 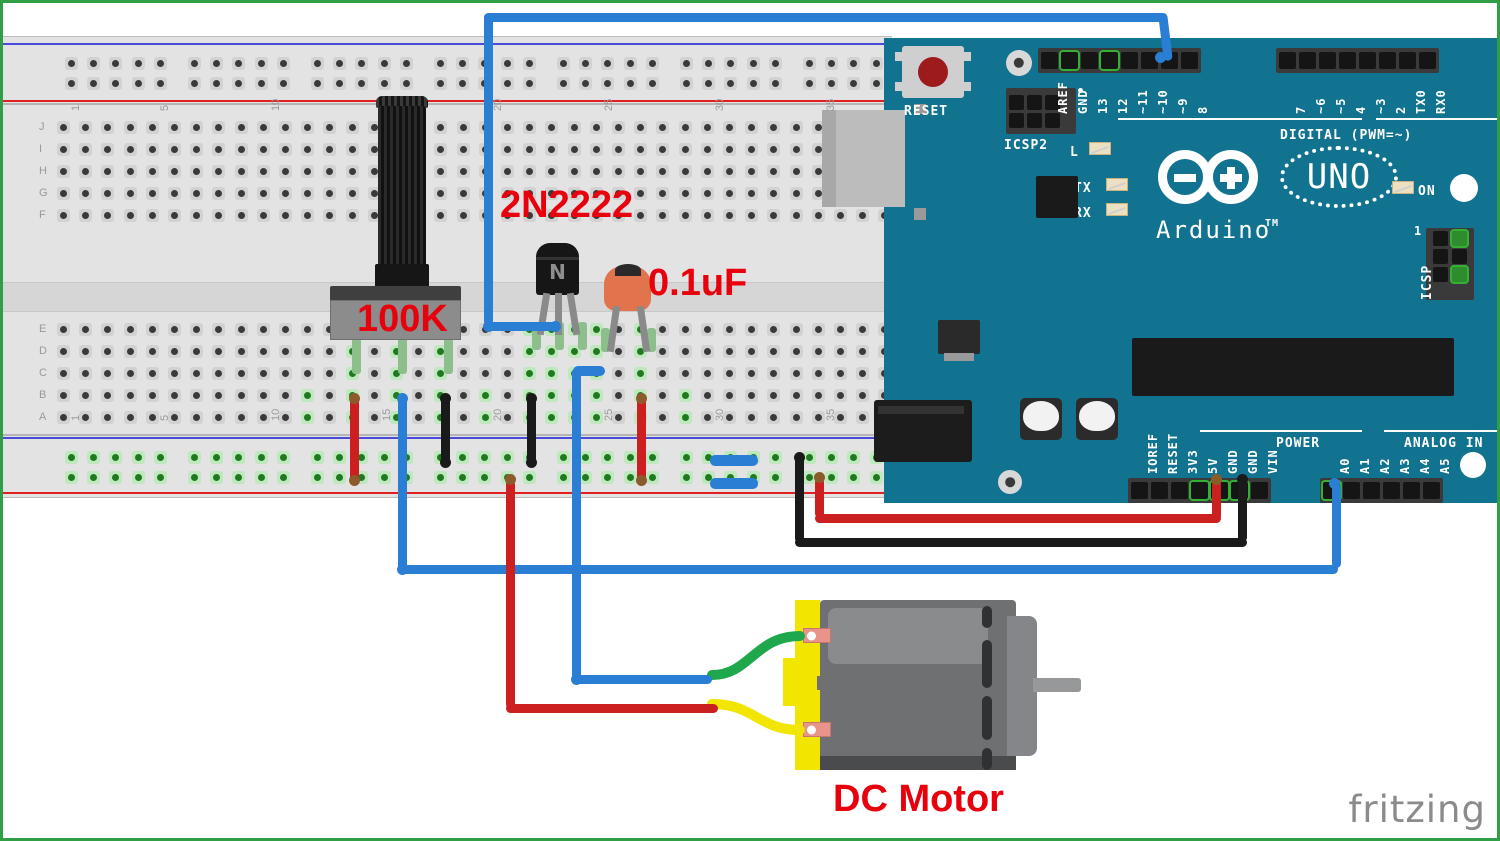 I want to click on pin-rx0, so click(x=1427, y=60).